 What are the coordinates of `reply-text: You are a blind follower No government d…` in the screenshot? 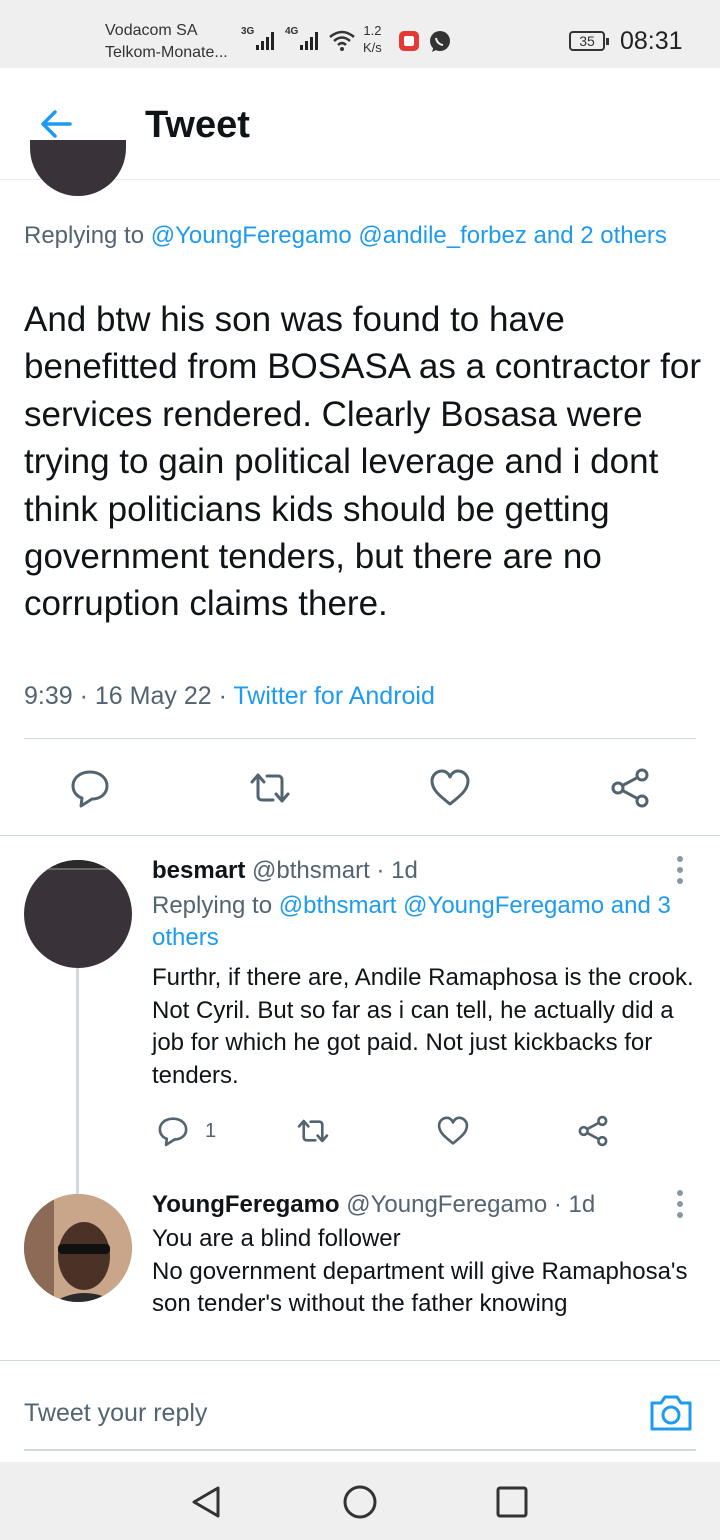 It's located at (424, 1272).